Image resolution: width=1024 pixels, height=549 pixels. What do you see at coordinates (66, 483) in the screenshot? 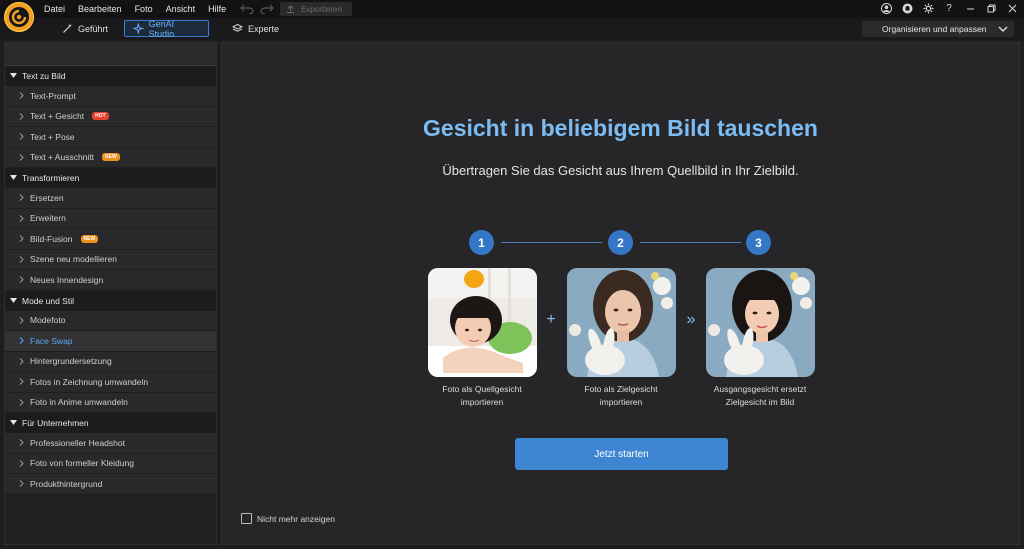
I see `sidebar-item-label: Produkthintergrund` at bounding box center [66, 483].